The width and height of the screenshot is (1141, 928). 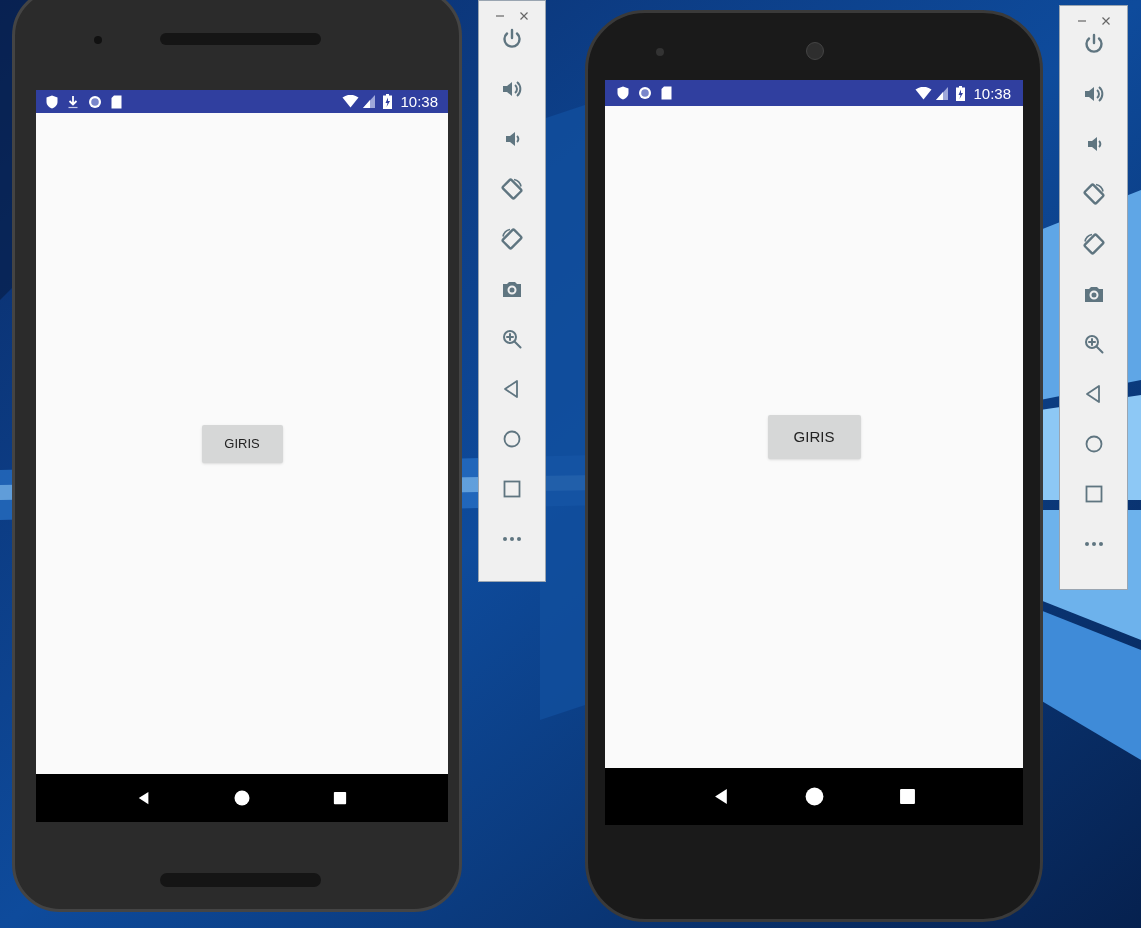 I want to click on power-icon, so click(x=512, y=39).